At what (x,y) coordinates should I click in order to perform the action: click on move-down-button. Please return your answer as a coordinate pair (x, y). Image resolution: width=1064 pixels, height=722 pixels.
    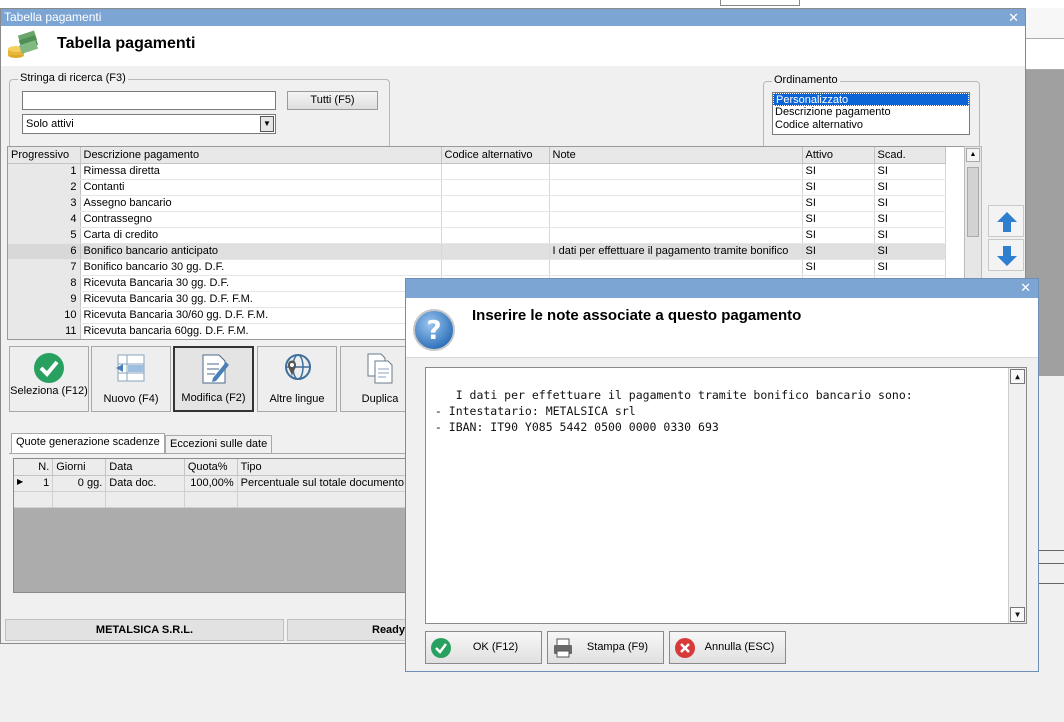
    Looking at the image, I should click on (1006, 255).